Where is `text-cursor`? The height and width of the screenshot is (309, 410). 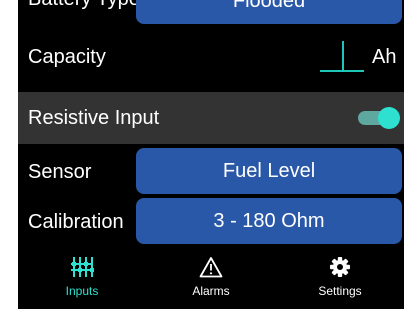
text-cursor is located at coordinates (343, 55).